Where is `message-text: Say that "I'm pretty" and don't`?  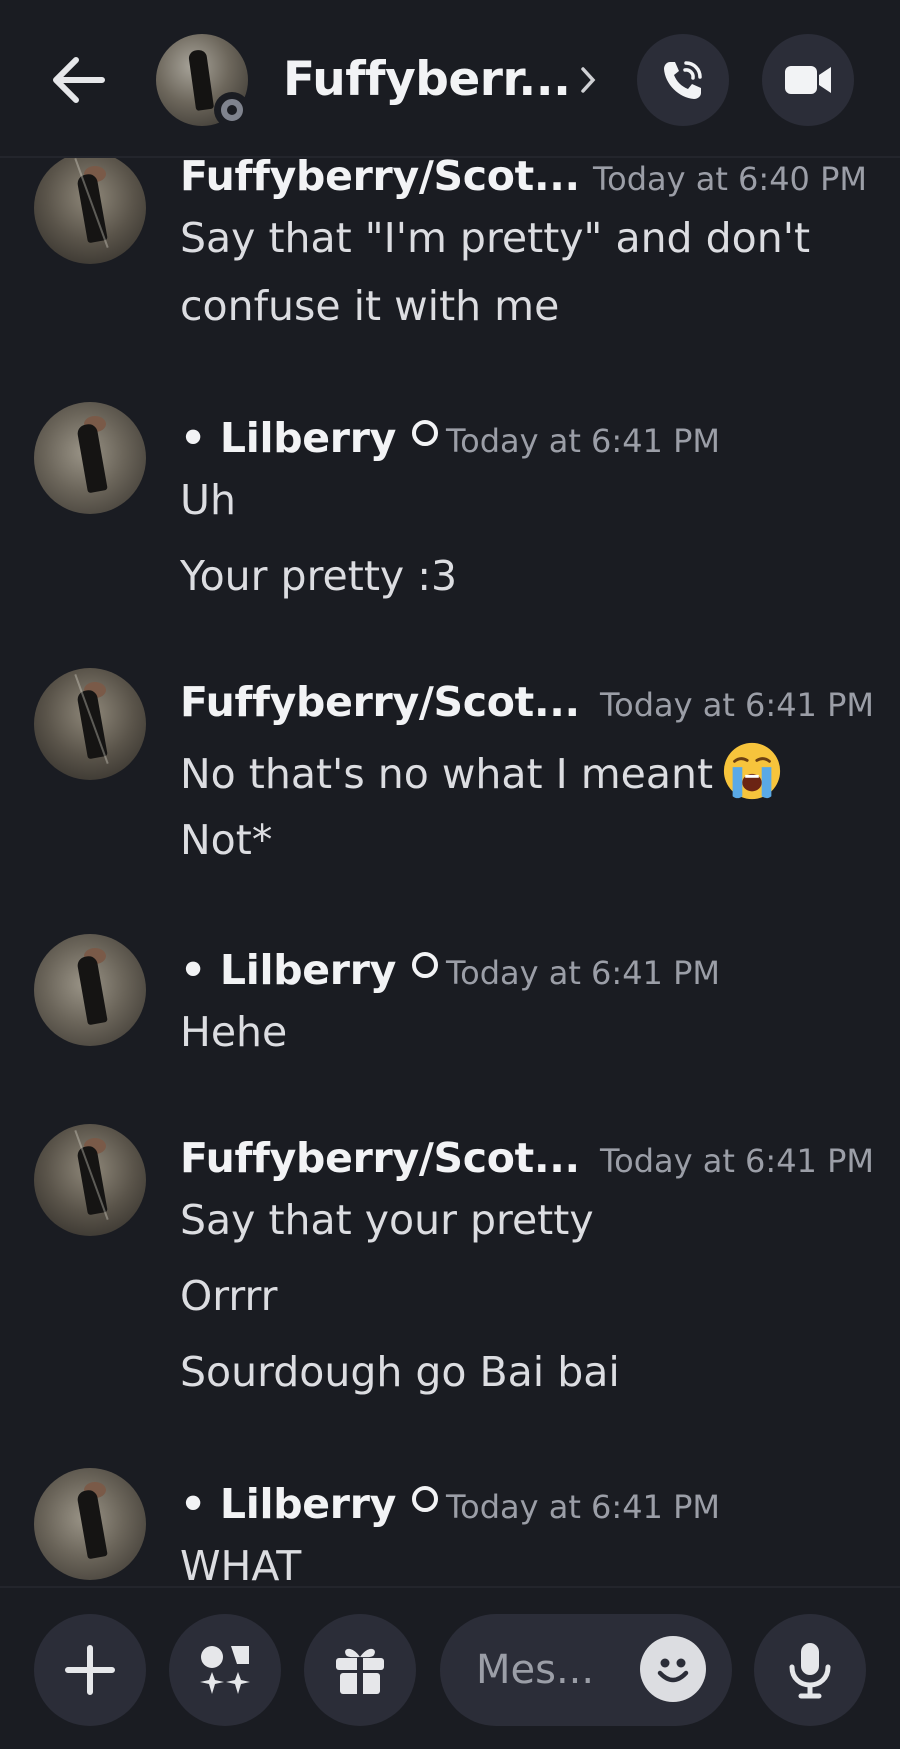 message-text: Say that "I'm pretty" and don't is located at coordinates (495, 238).